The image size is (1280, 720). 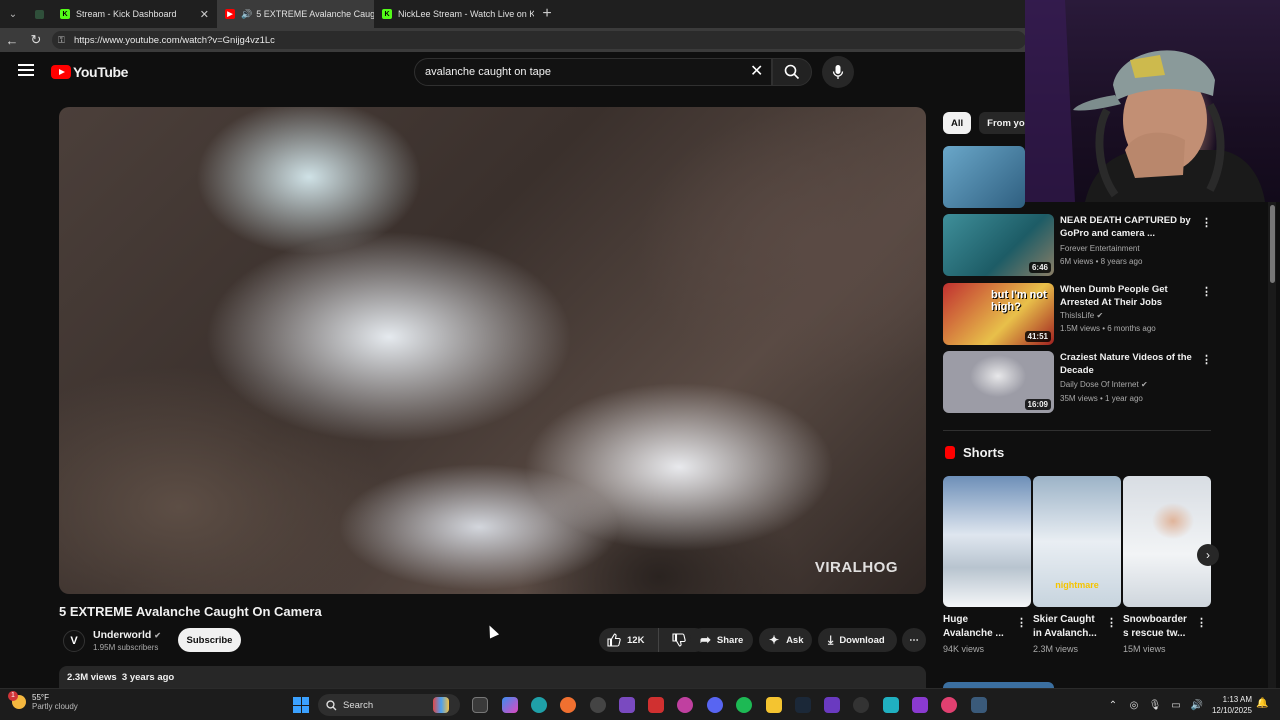 What do you see at coordinates (721, 640) in the screenshot?
I see `share-button: ➦ Share` at bounding box center [721, 640].